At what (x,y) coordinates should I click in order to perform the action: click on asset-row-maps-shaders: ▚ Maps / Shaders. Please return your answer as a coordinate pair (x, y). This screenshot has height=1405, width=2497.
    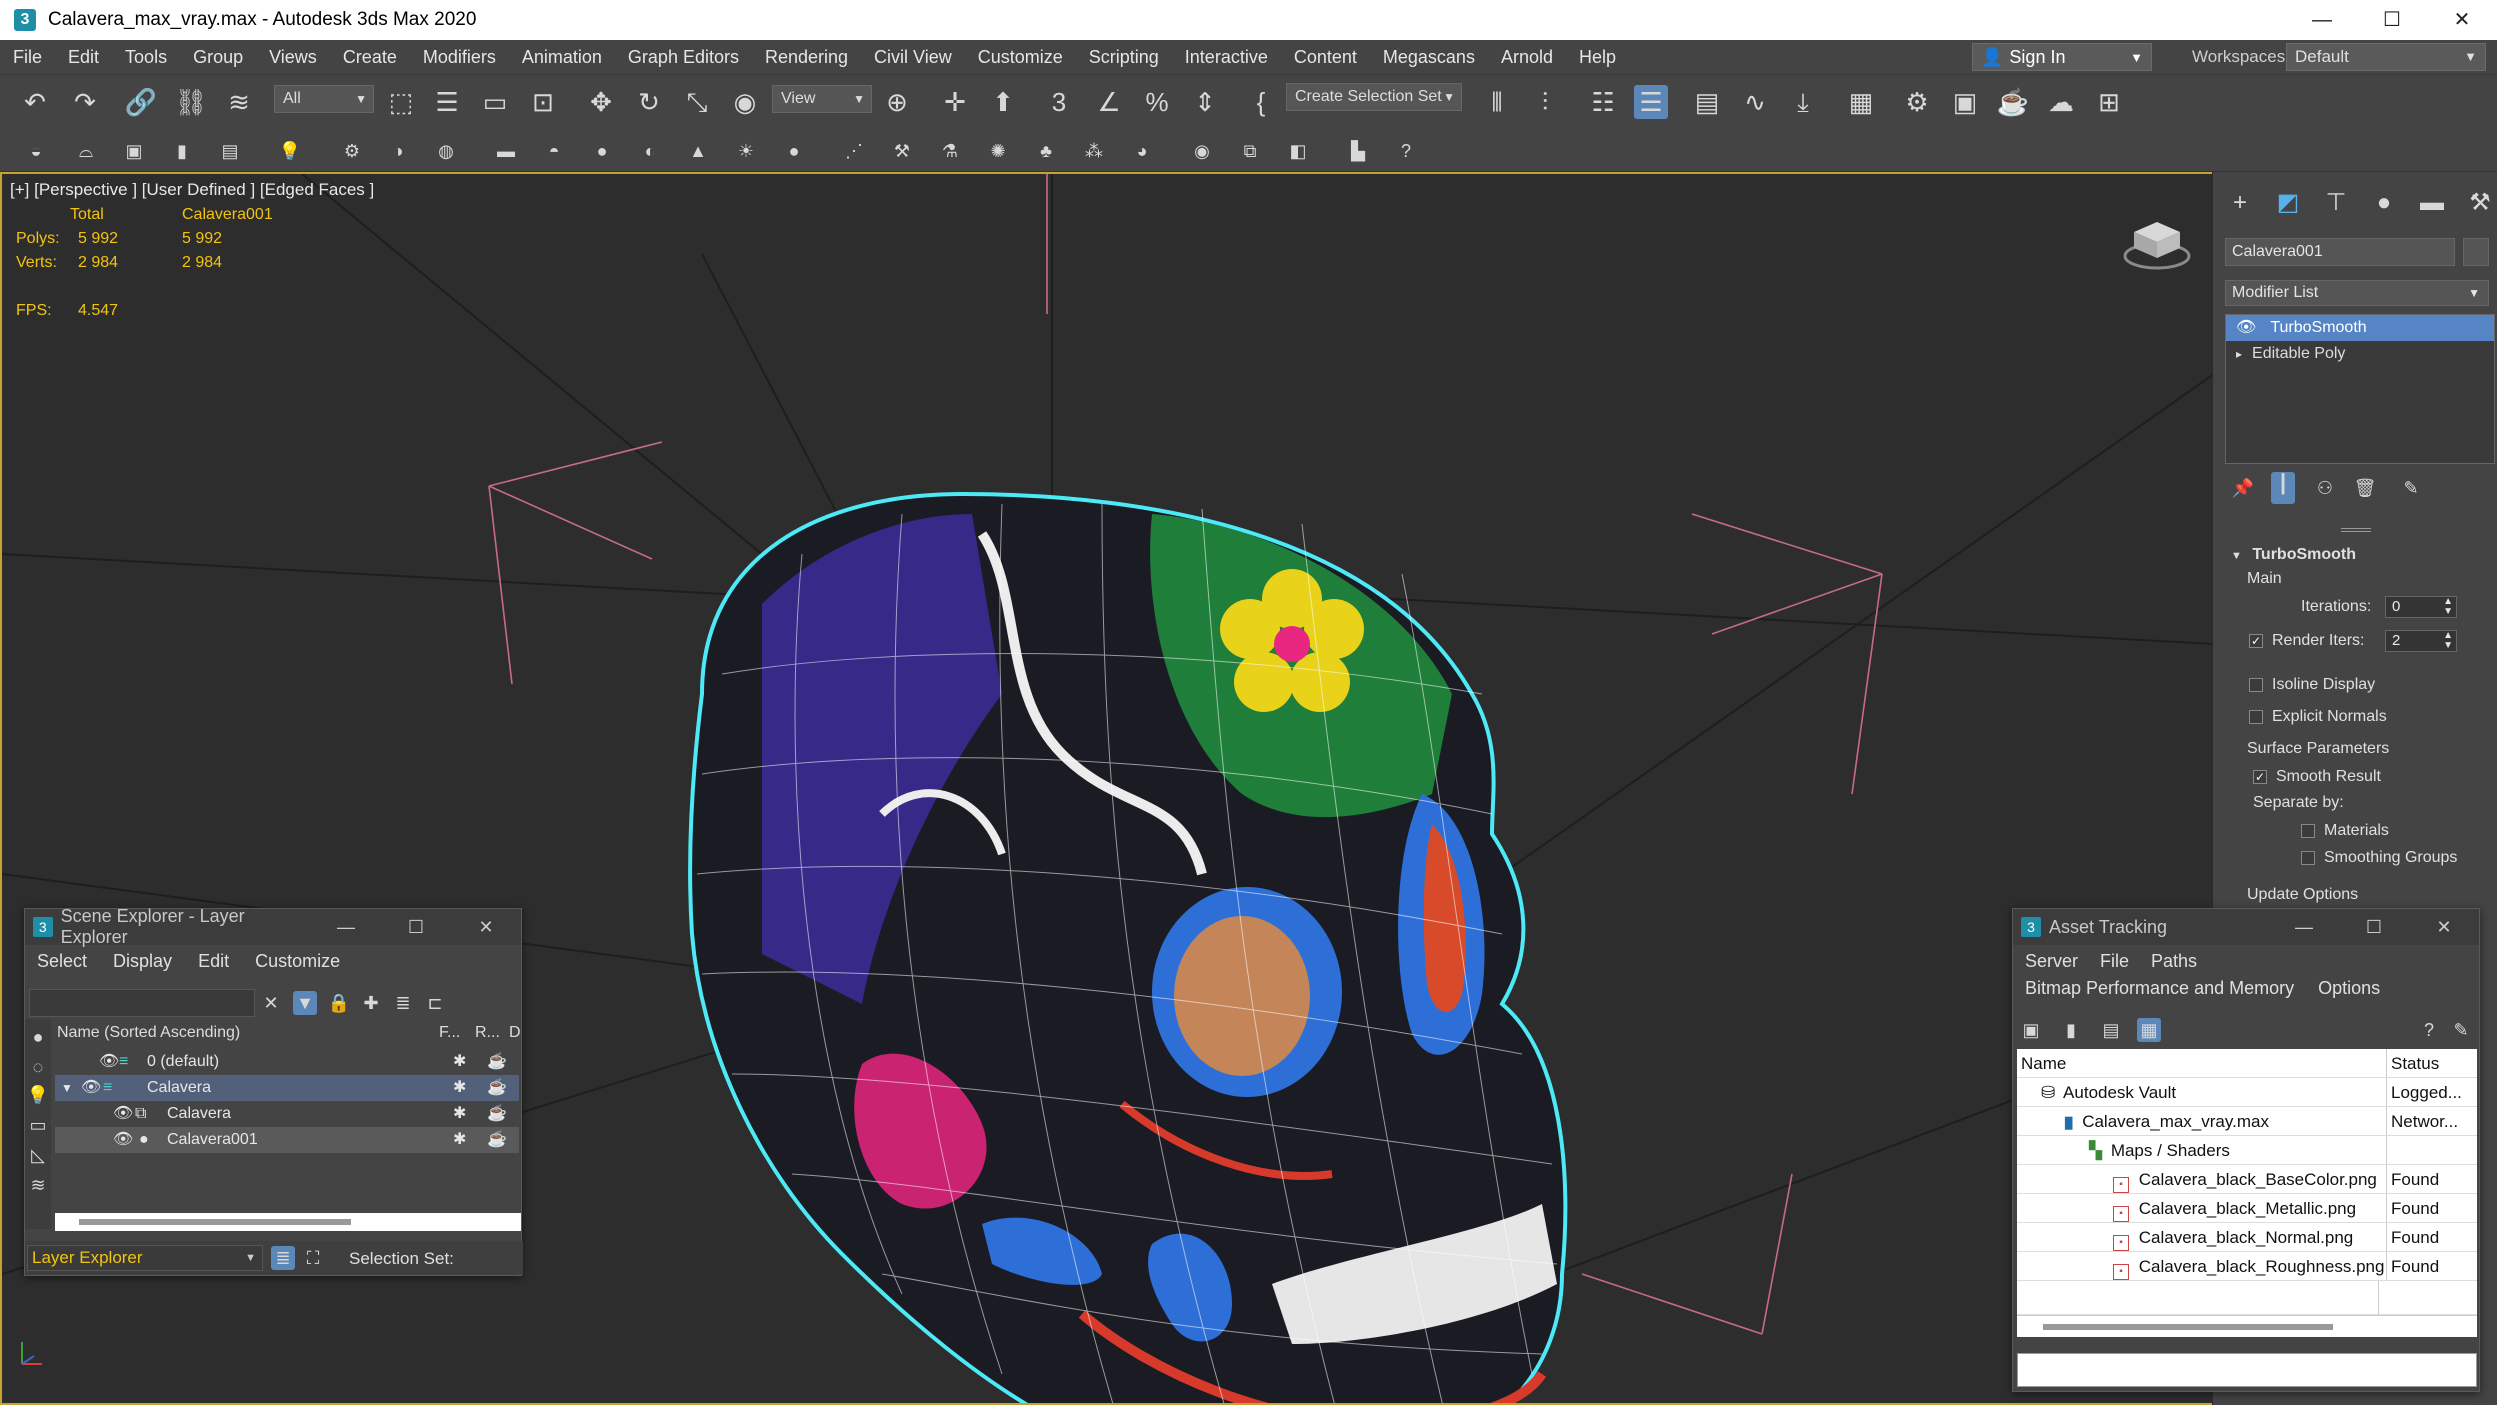
    Looking at the image, I should click on (2247, 1150).